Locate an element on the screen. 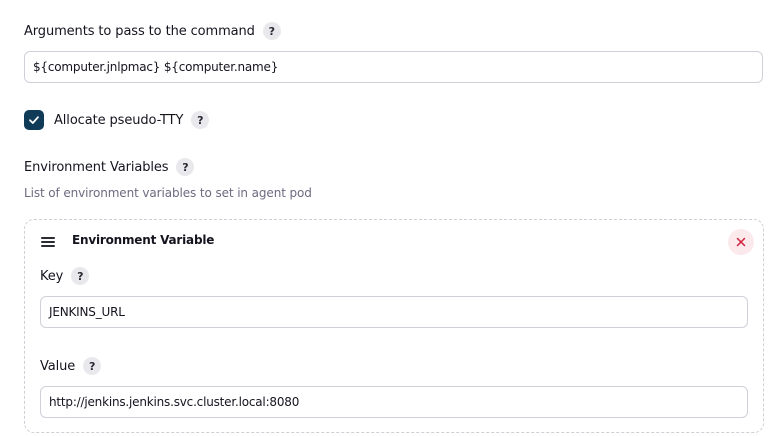 The height and width of the screenshot is (436, 769). tty-label: Allocate pseudo-TTY is located at coordinates (118, 120).